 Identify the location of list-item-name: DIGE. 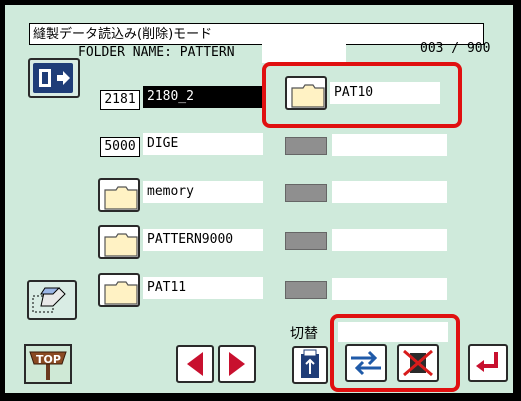
(203, 144).